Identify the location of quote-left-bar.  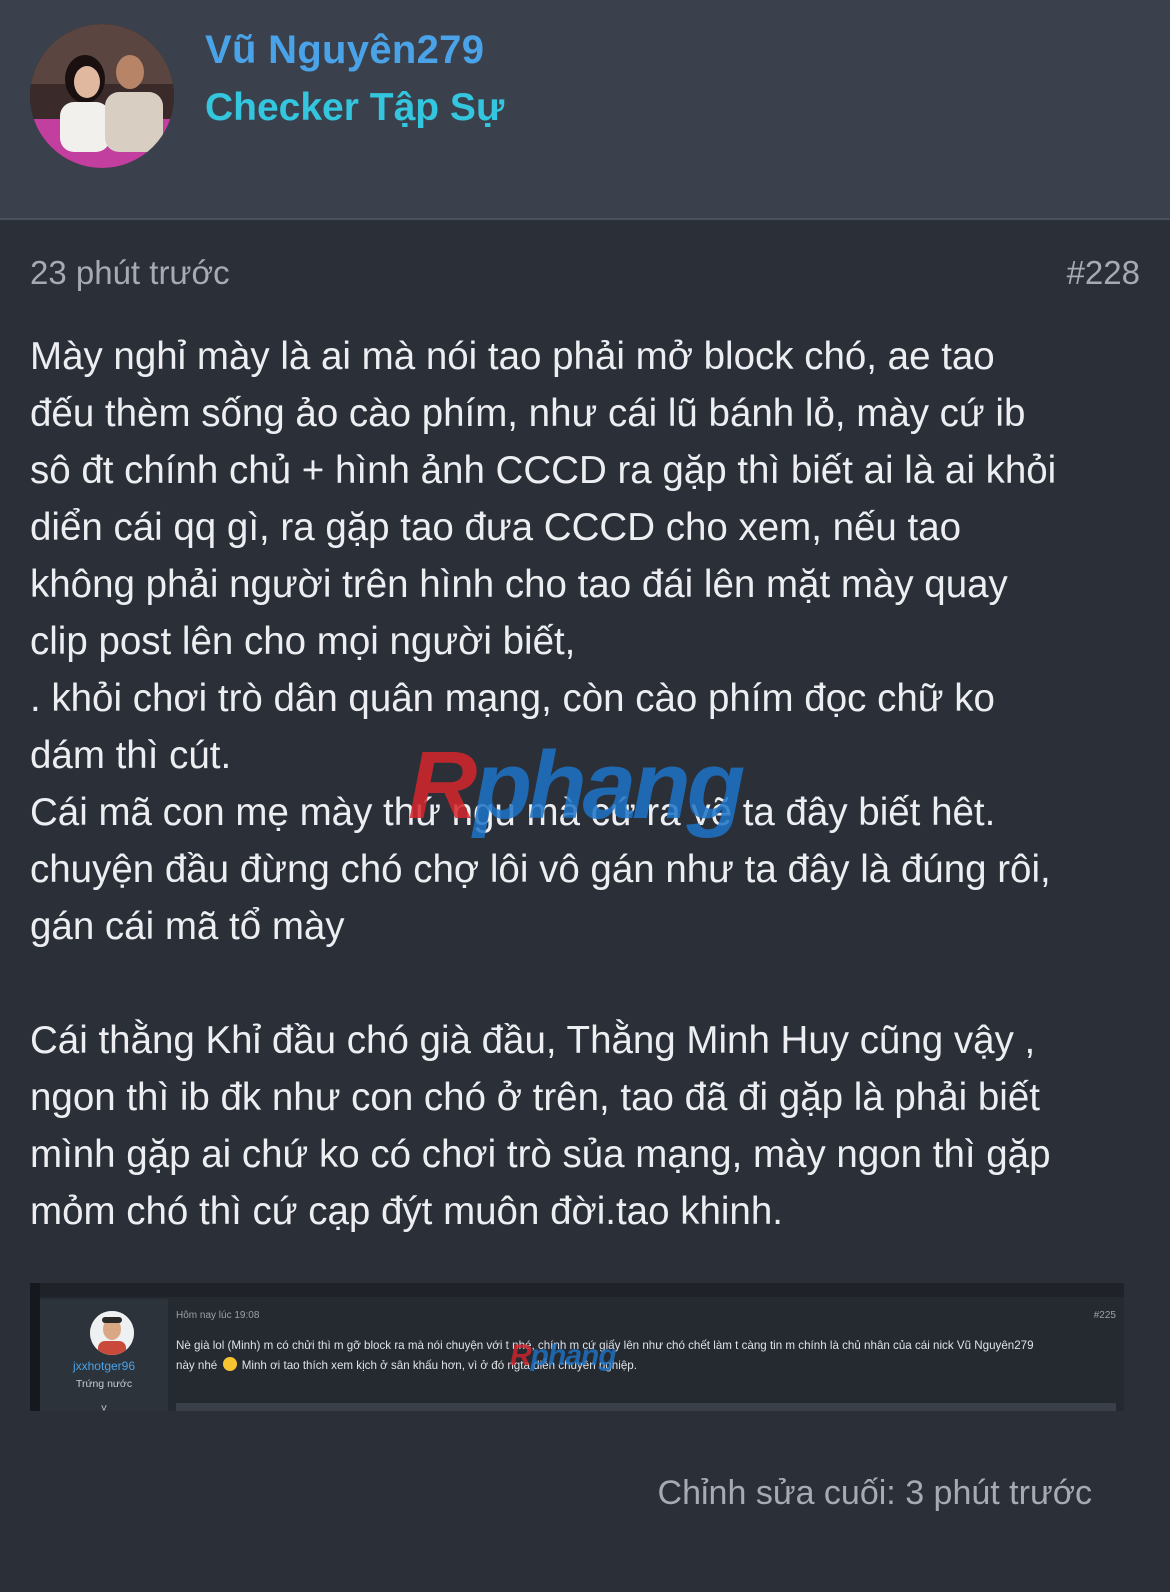
(35, 1347).